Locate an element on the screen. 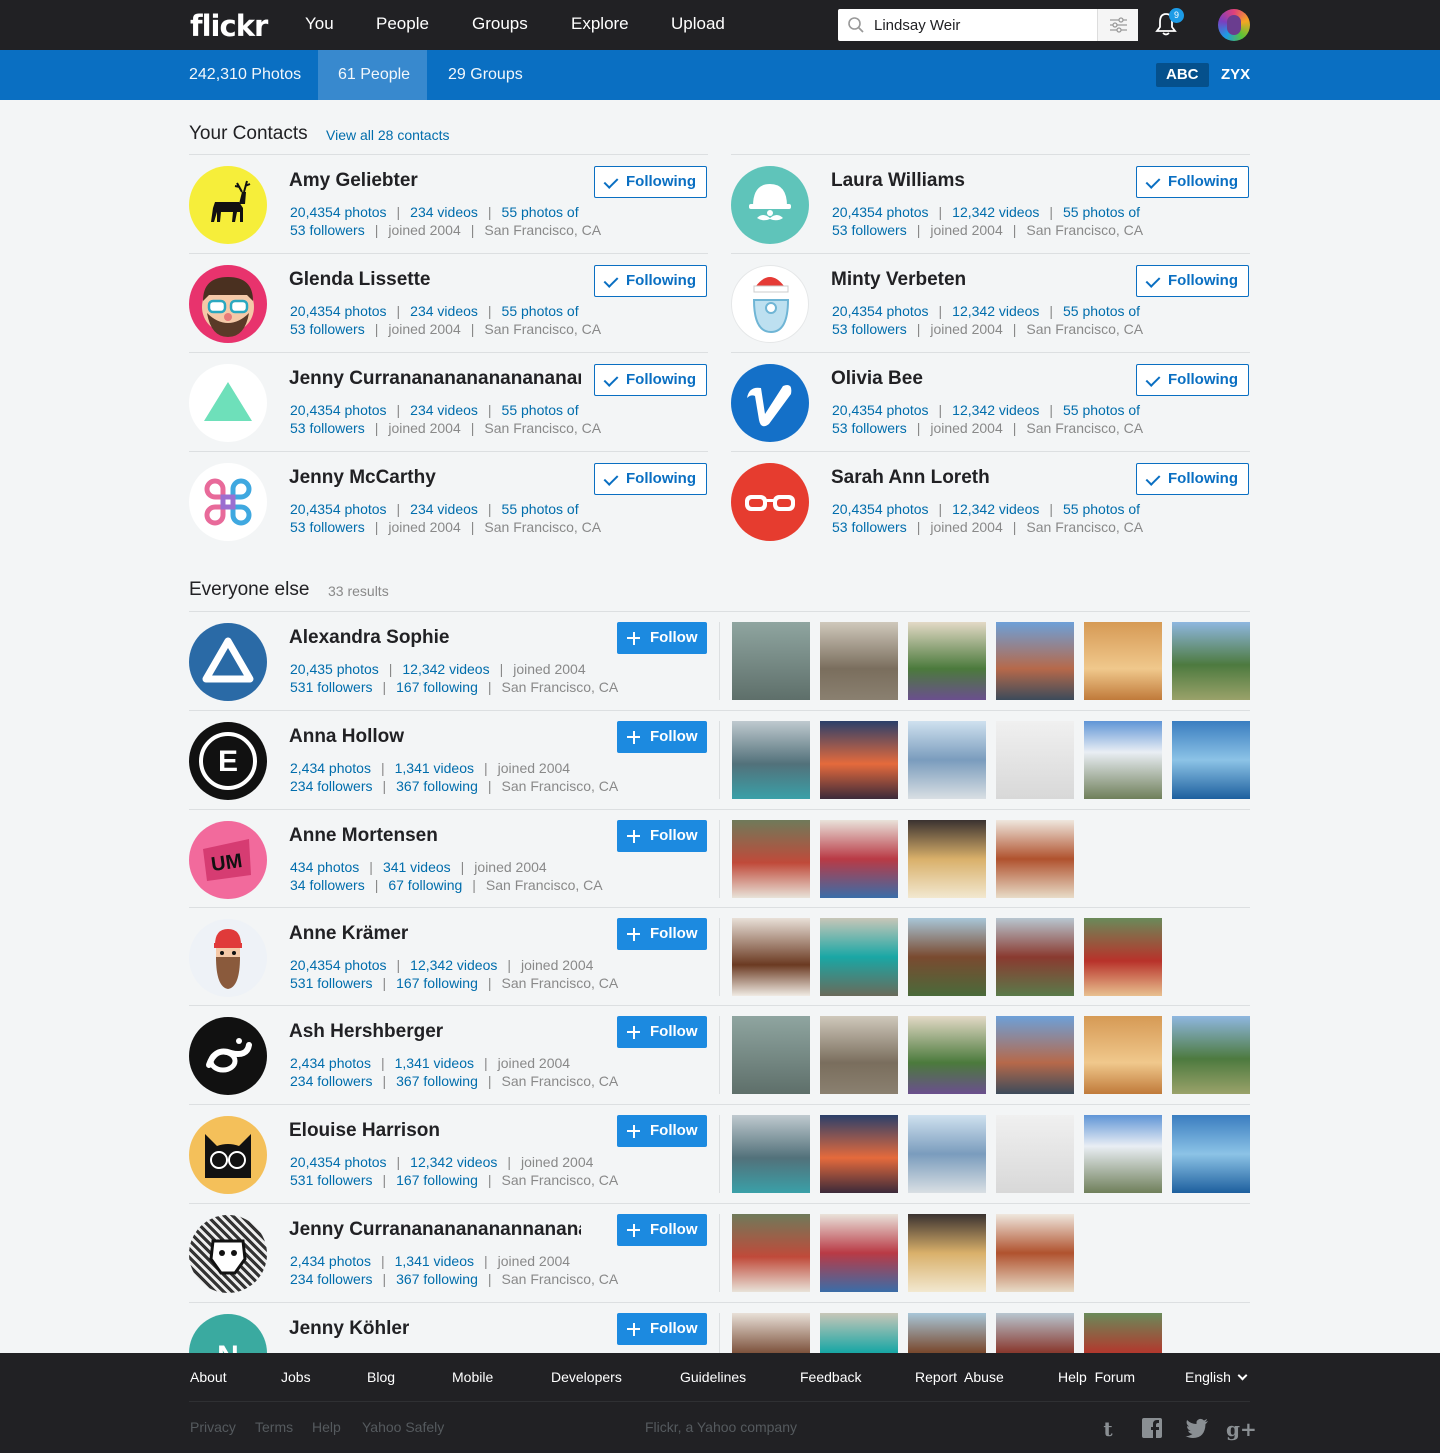 The image size is (1440, 1453). nav-upload: Upload is located at coordinates (698, 24).